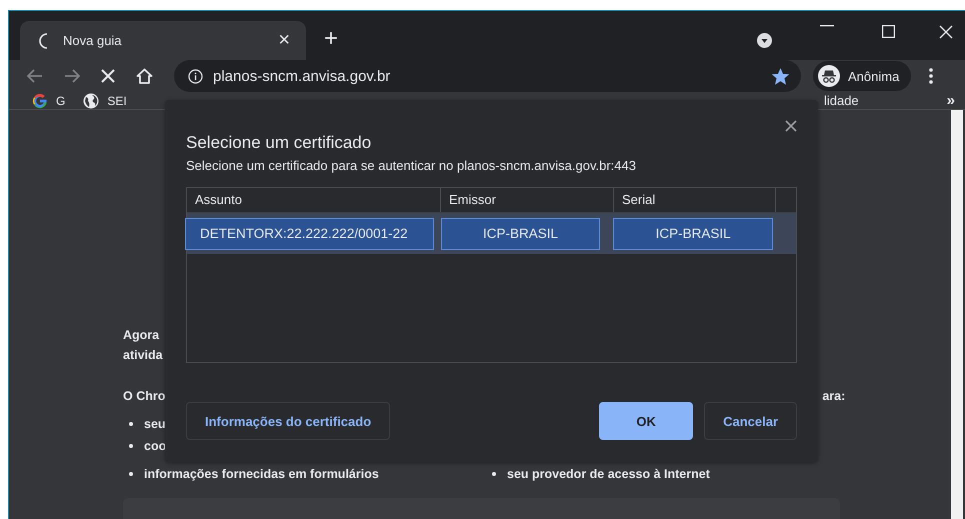  What do you see at coordinates (195, 76) in the screenshot?
I see `info-icon` at bounding box center [195, 76].